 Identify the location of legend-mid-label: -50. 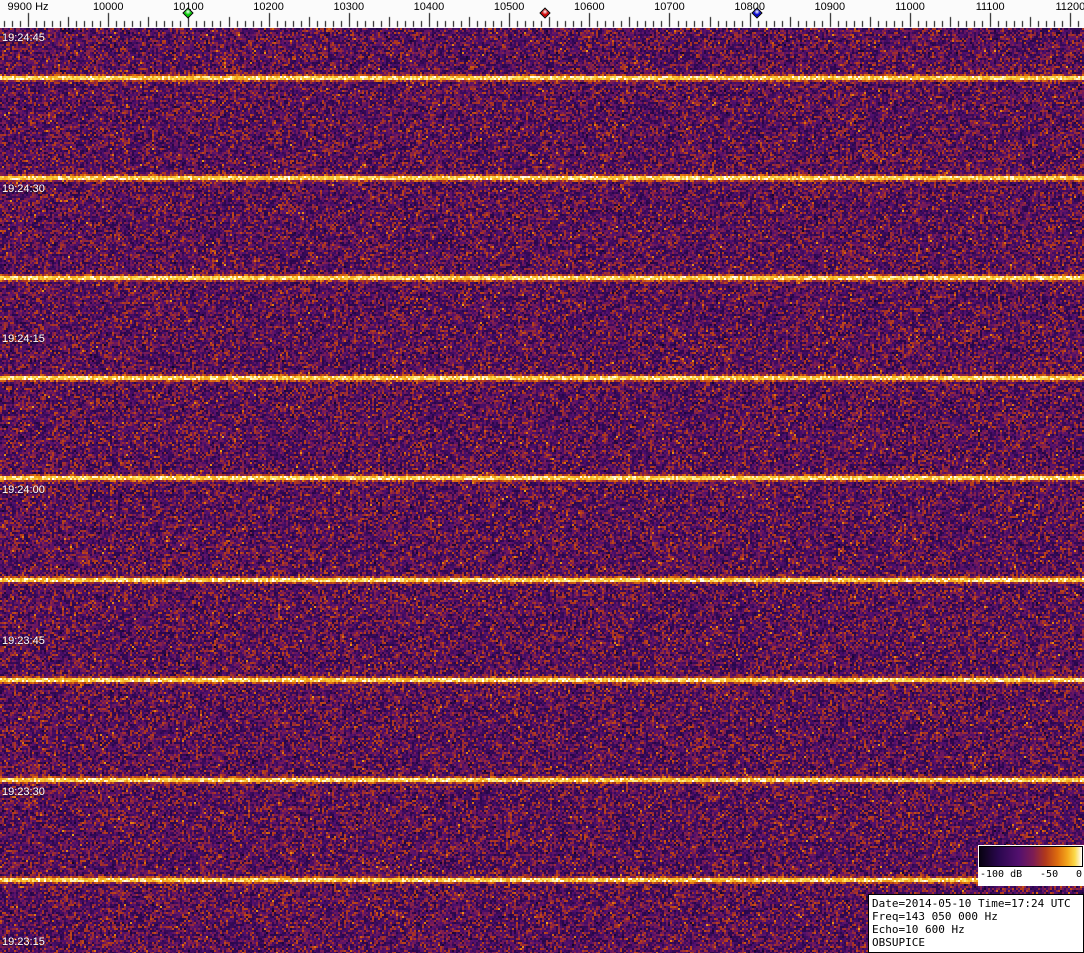
(1049, 874).